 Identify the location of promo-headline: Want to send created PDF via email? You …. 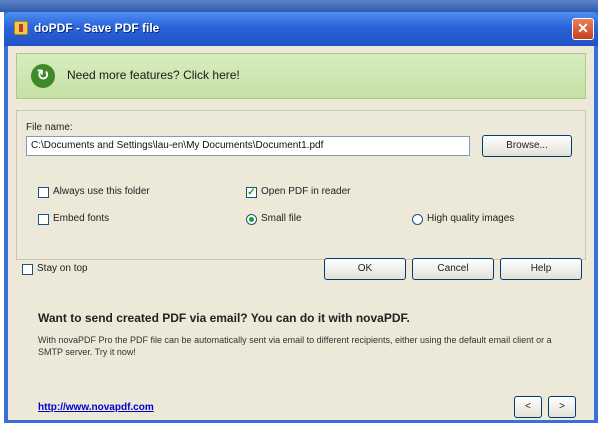
(224, 318).